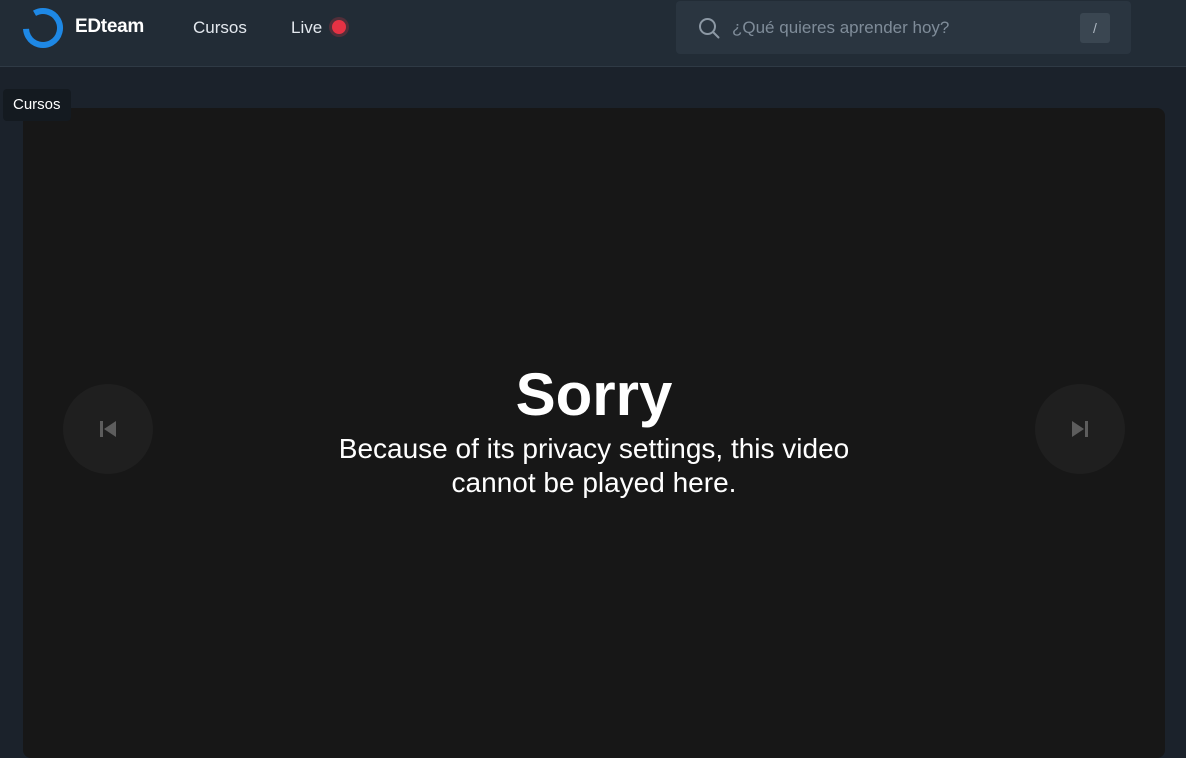 Image resolution: width=1186 pixels, height=758 pixels. What do you see at coordinates (1095, 28) in the screenshot?
I see `search-shortcut-key: /` at bounding box center [1095, 28].